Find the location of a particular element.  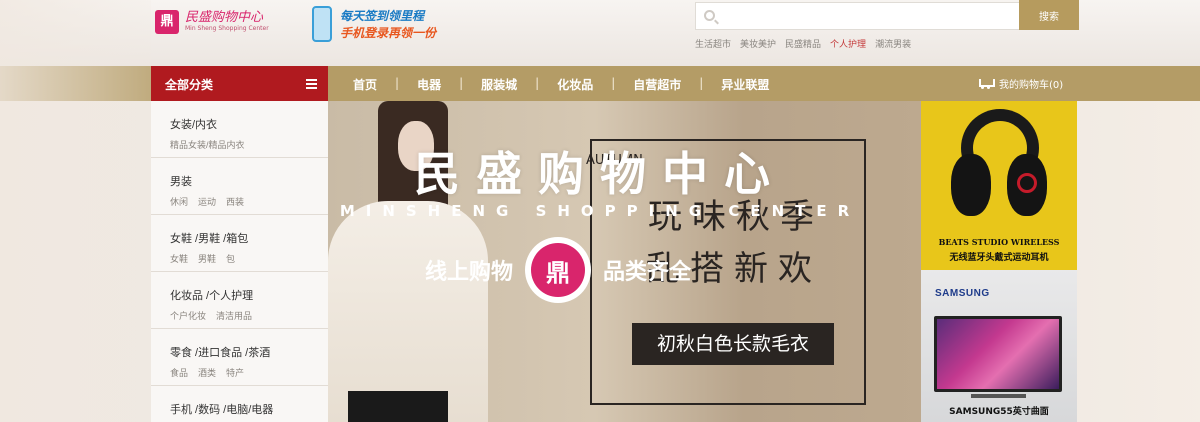

site-logo: 鼎 民盛购物中心 Min Sheng Shopping Center is located at coordinates (212, 22).